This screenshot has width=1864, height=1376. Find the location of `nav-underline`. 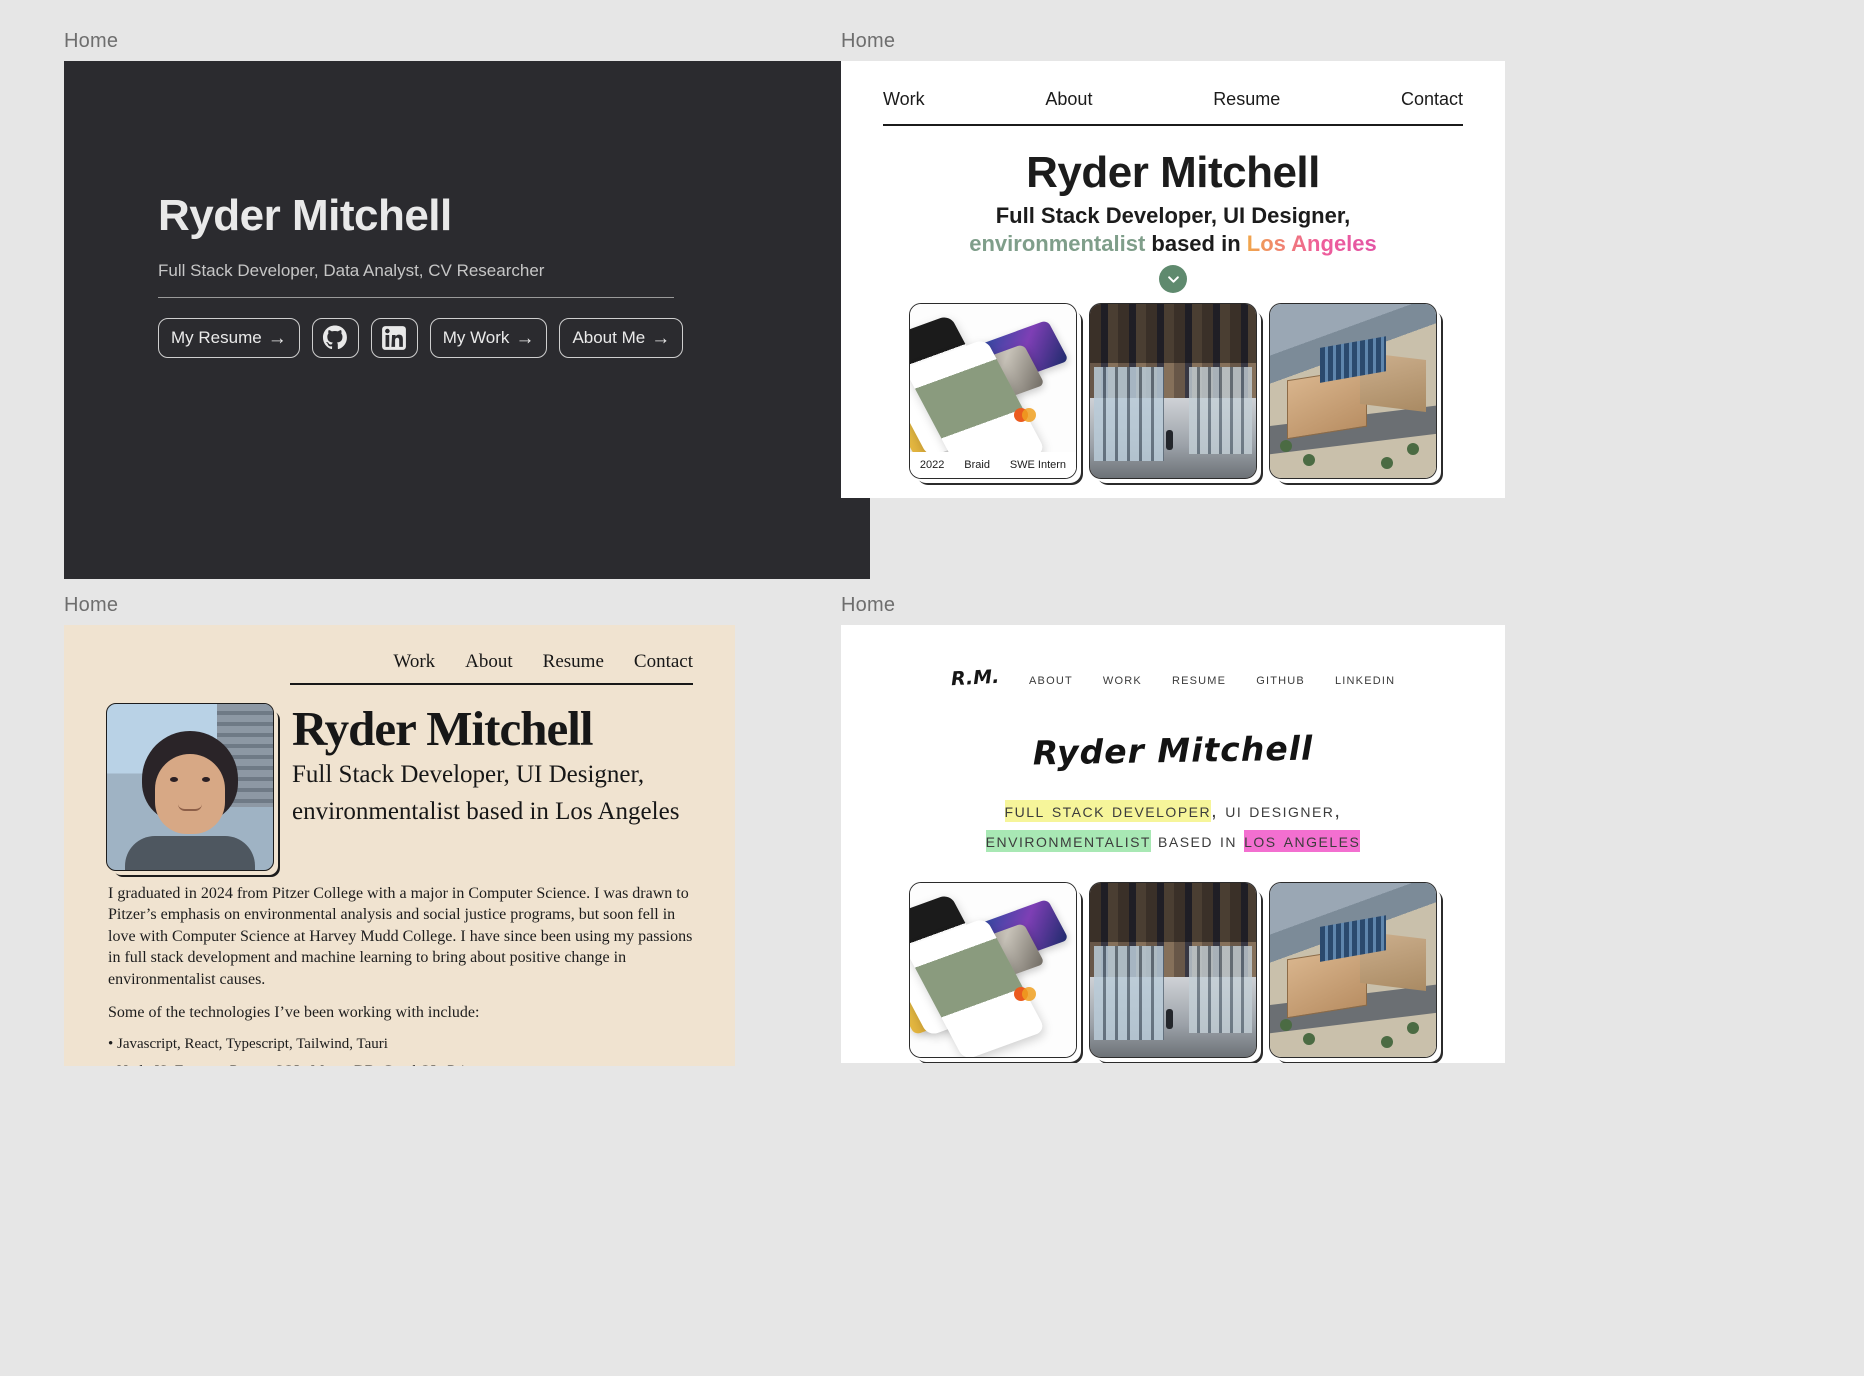

nav-underline is located at coordinates (1173, 125).